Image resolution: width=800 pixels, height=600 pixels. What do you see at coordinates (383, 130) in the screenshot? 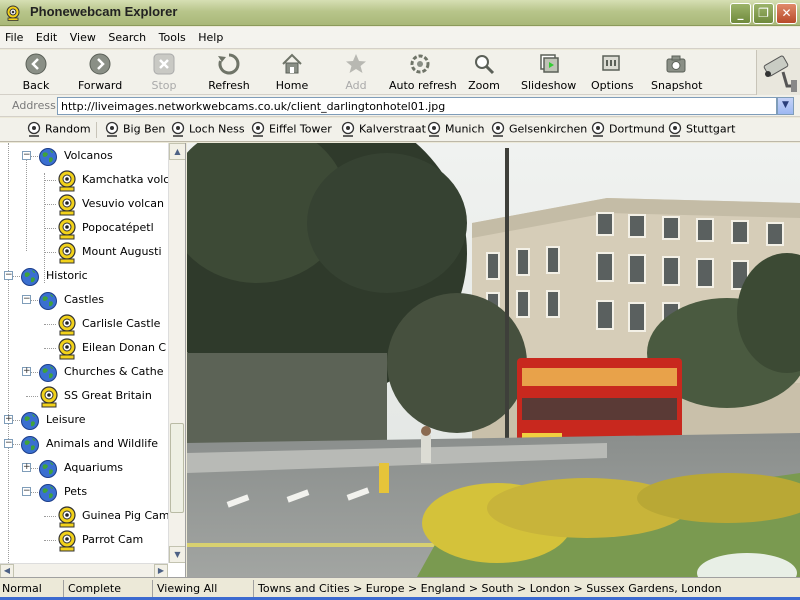
I see `link-kalverstraat: Kalverstraat` at bounding box center [383, 130].